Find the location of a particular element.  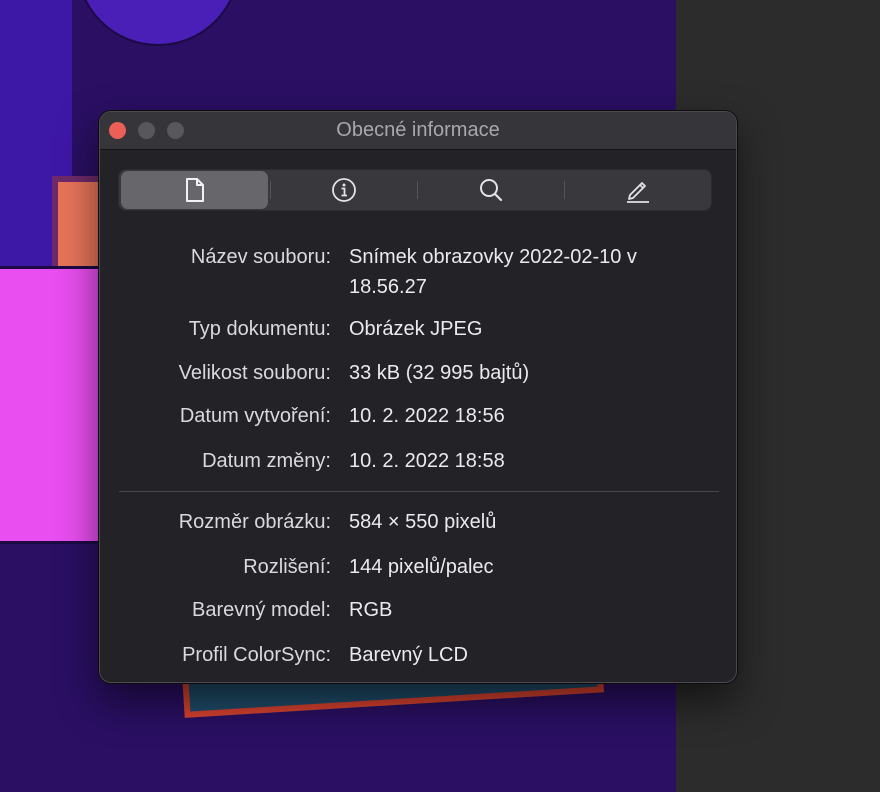

window-title: Obecné informace is located at coordinates (418, 130).